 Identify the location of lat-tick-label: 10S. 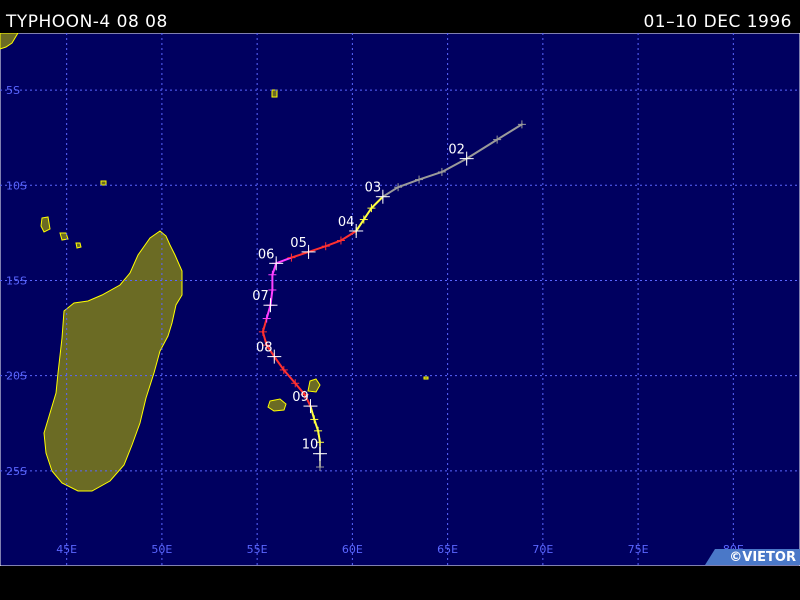
(16, 185).